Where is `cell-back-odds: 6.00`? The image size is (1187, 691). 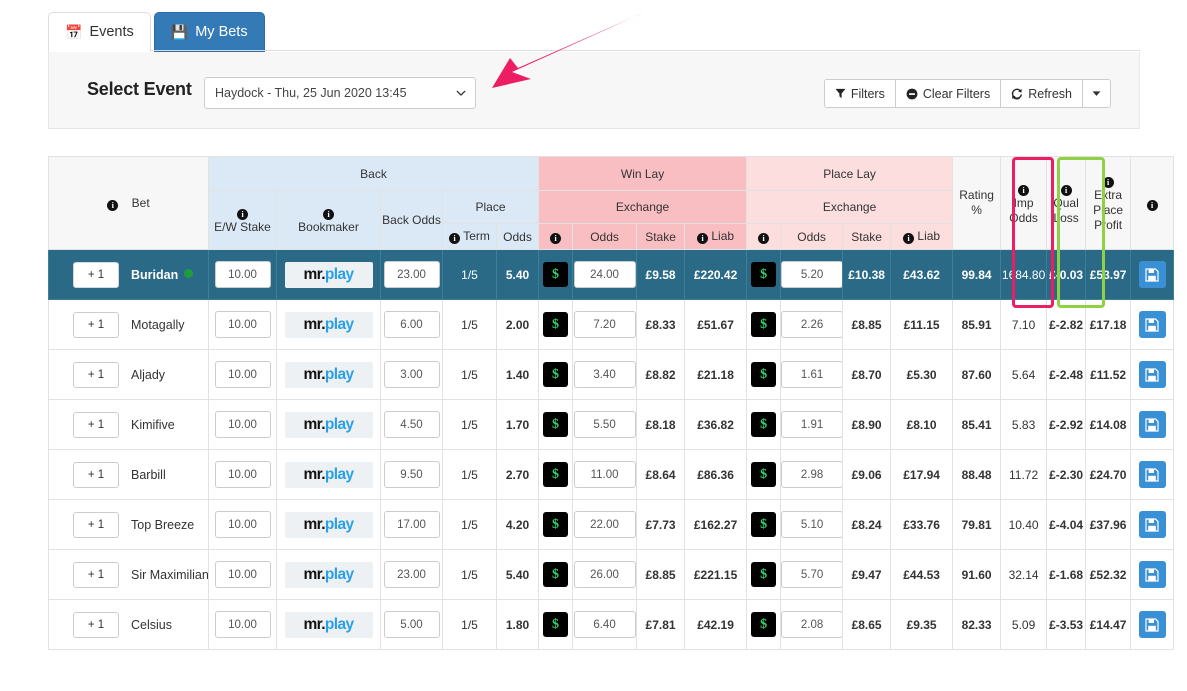
cell-back-odds: 6.00 is located at coordinates (411, 324).